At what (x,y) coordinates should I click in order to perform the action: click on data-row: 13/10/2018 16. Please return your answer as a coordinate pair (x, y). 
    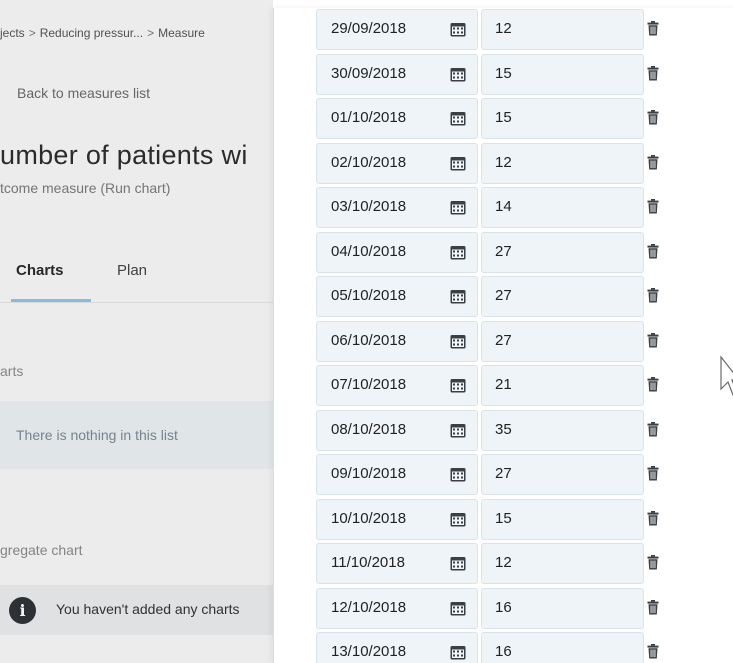
    Looking at the image, I should click on (503, 647).